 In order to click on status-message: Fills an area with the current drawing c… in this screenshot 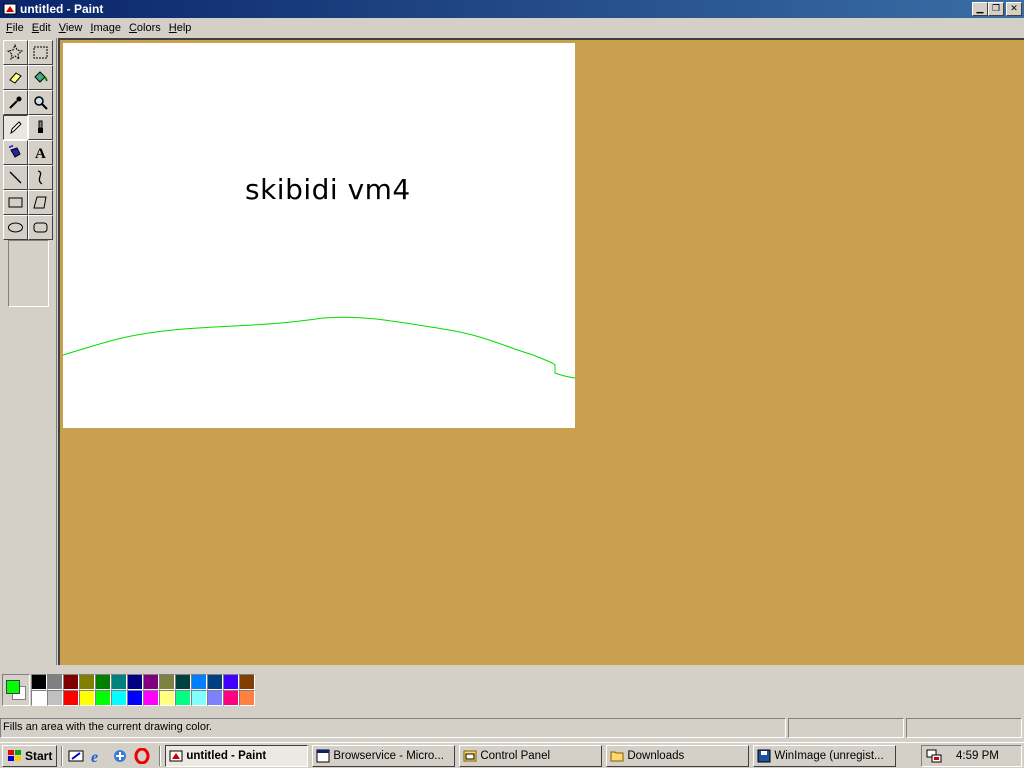, I will do `click(393, 728)`.